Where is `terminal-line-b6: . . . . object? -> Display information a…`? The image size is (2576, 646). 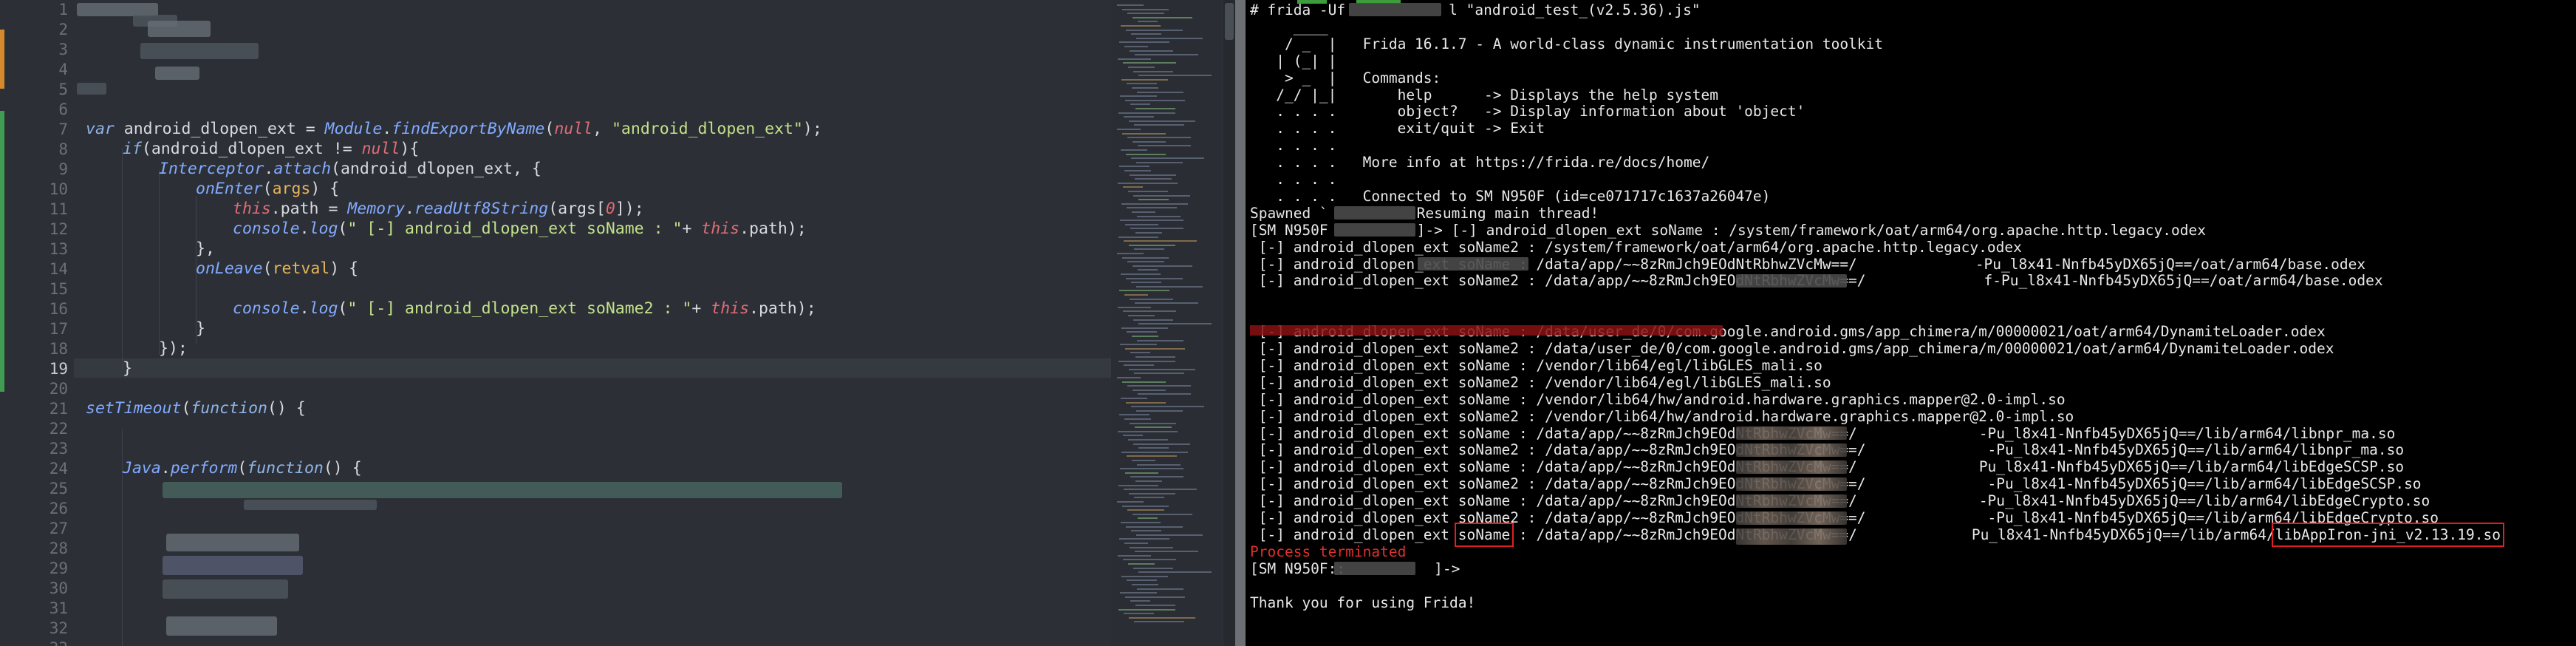 terminal-line-b6: . . . . object? -> Display information a… is located at coordinates (1527, 112).